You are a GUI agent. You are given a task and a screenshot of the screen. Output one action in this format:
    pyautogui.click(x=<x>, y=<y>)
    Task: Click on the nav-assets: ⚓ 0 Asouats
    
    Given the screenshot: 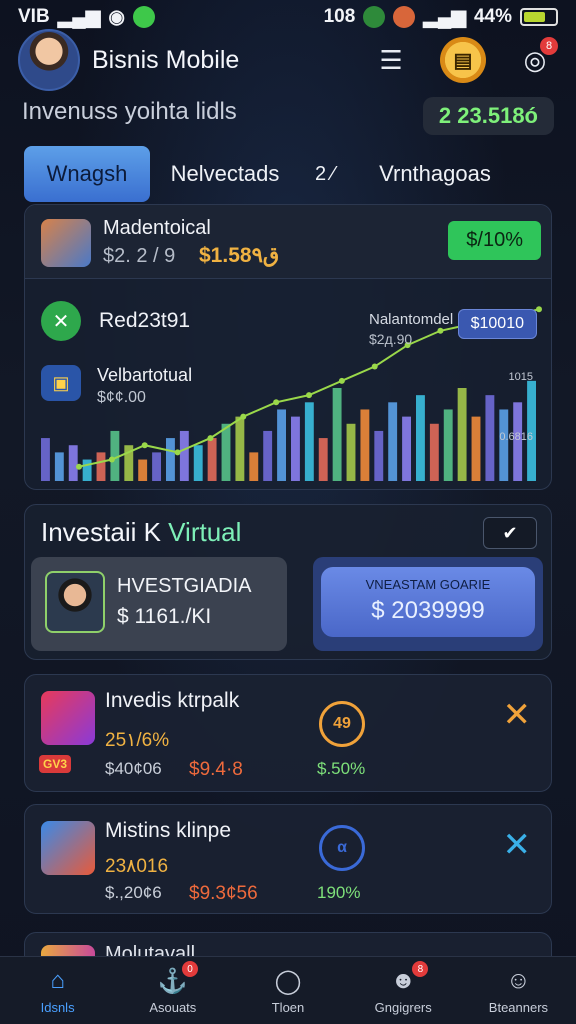 What is the action you would take?
    pyautogui.click(x=172, y=990)
    